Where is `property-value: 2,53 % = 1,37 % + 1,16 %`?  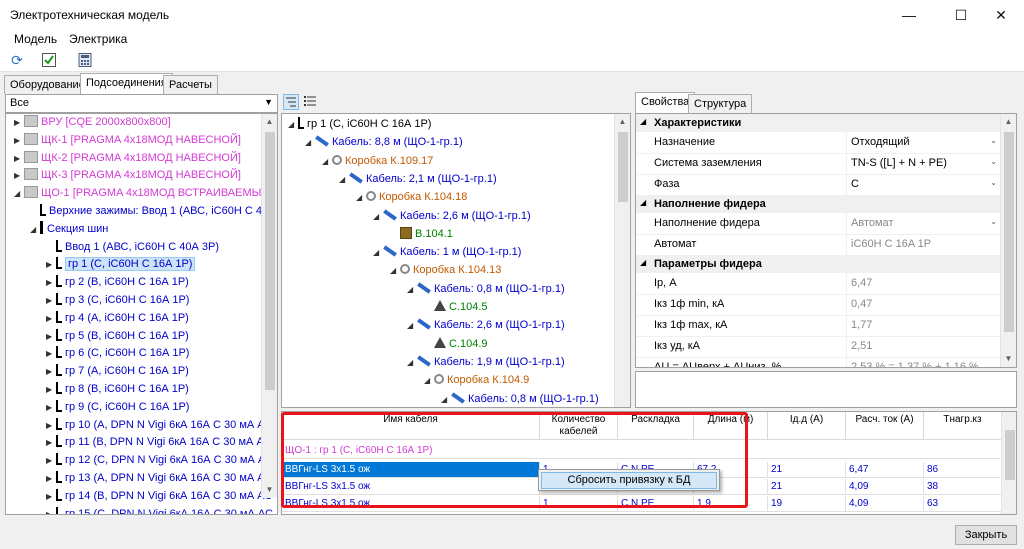
property-value: 2,53 % = 1,37 % + 1,16 % is located at coordinates (923, 362).